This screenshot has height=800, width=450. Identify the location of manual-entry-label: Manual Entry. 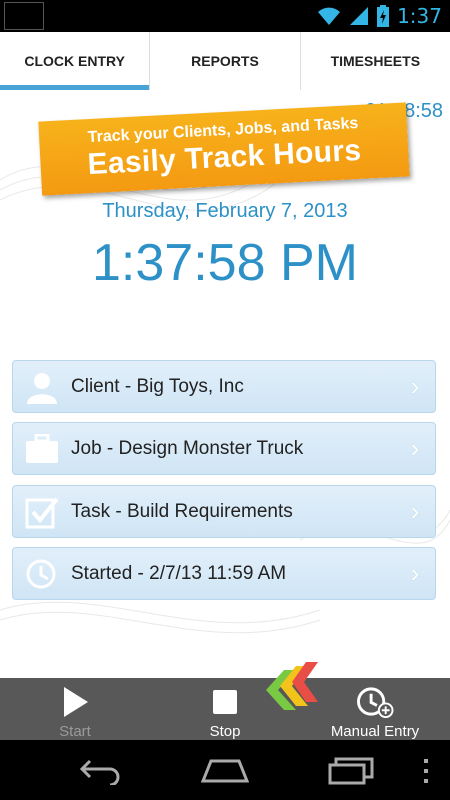
(375, 731).